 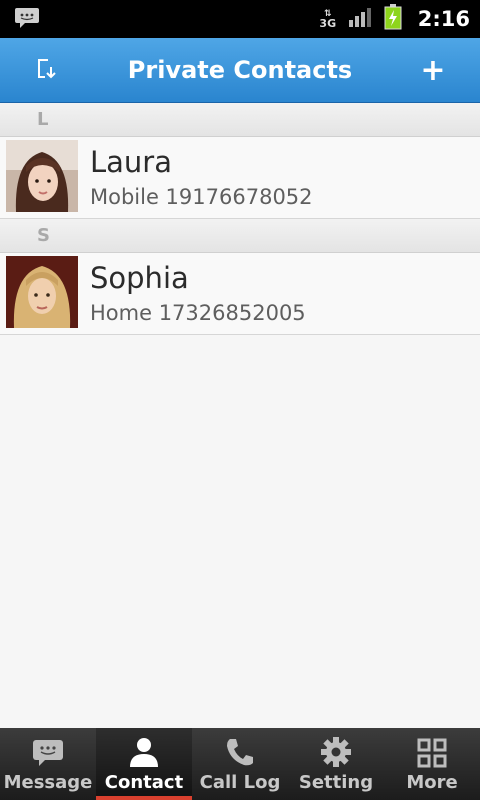 I want to click on grid-icon, so click(x=432, y=748).